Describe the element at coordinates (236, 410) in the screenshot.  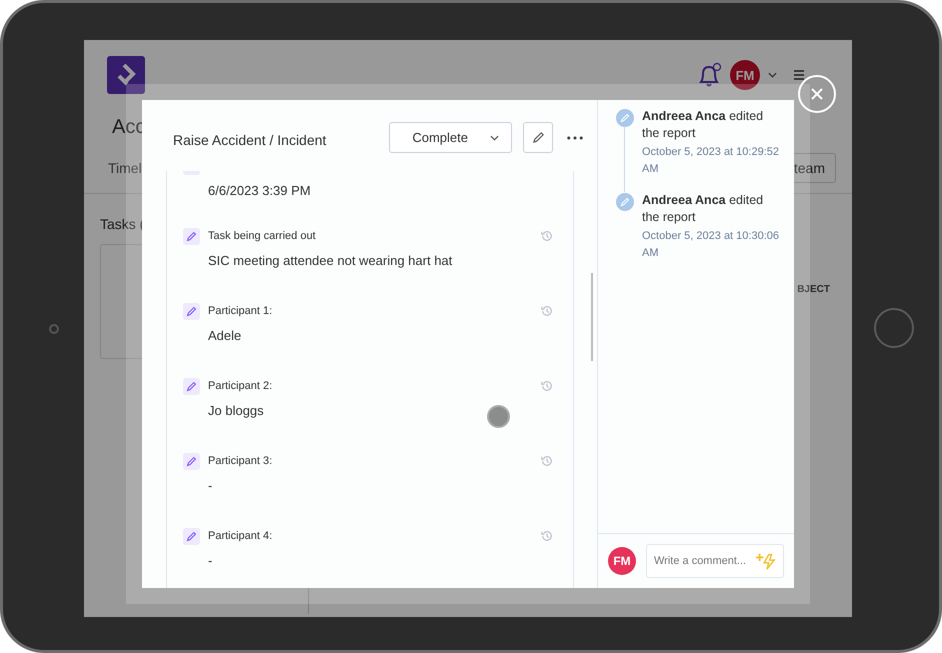
I see `field-value: Jo bloggs` at that location.